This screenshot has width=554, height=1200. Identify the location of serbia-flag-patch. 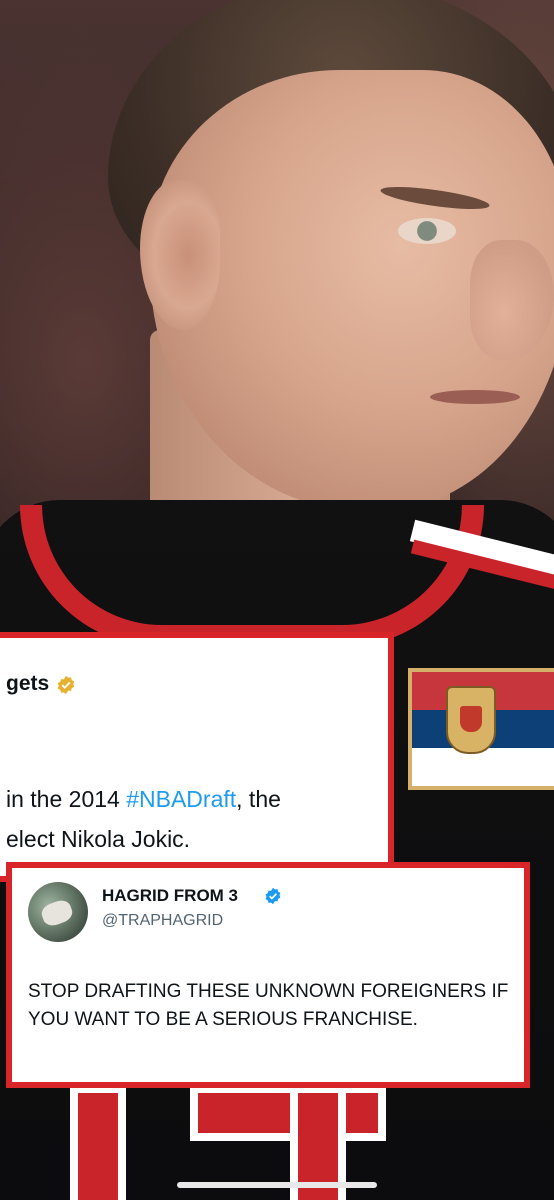
(481, 729).